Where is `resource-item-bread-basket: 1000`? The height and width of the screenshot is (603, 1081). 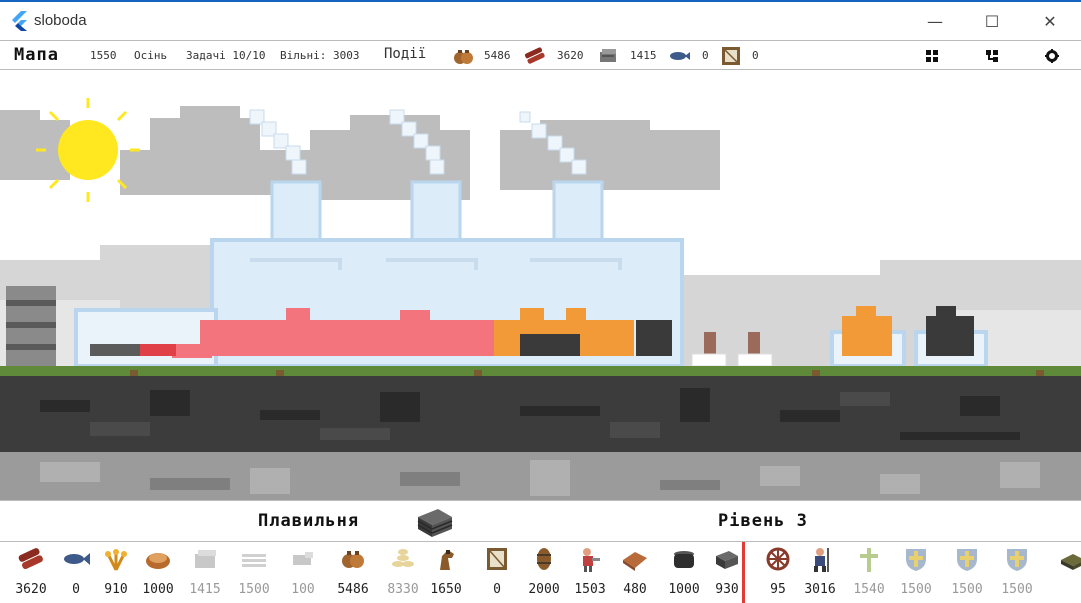 resource-item-bread-basket: 1000 is located at coordinates (158, 572).